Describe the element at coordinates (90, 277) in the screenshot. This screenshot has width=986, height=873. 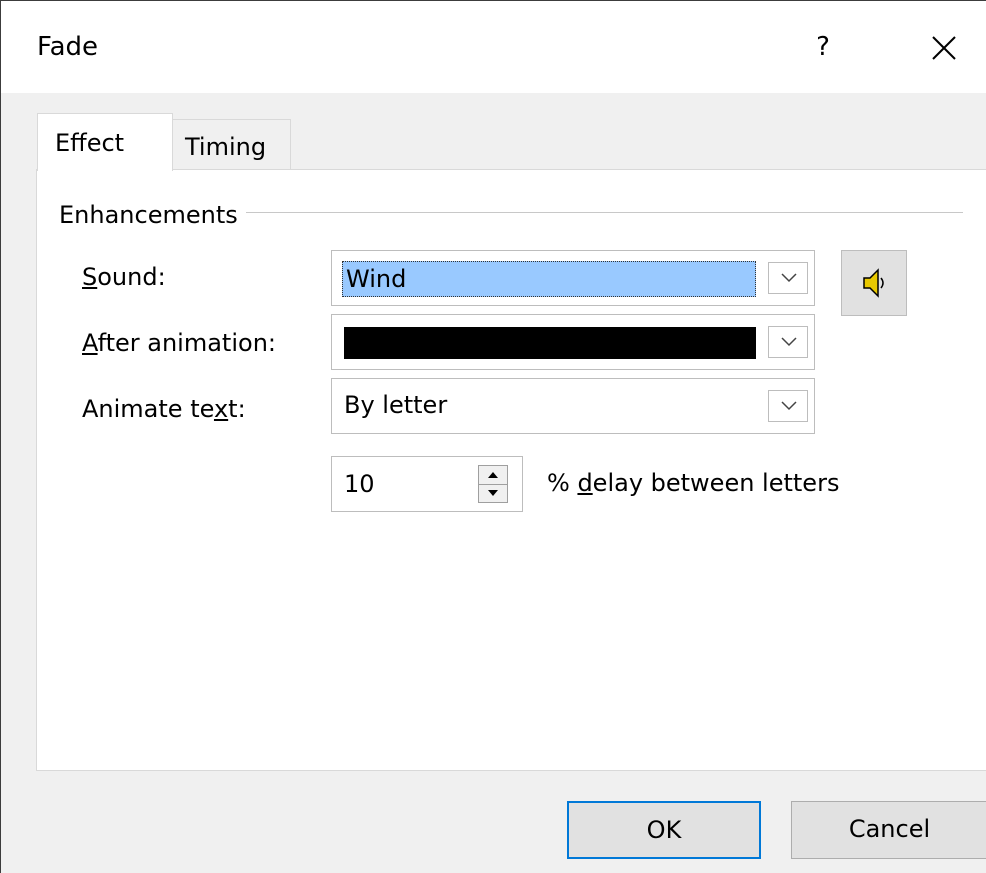
I see `sound-label-accel: S` at that location.